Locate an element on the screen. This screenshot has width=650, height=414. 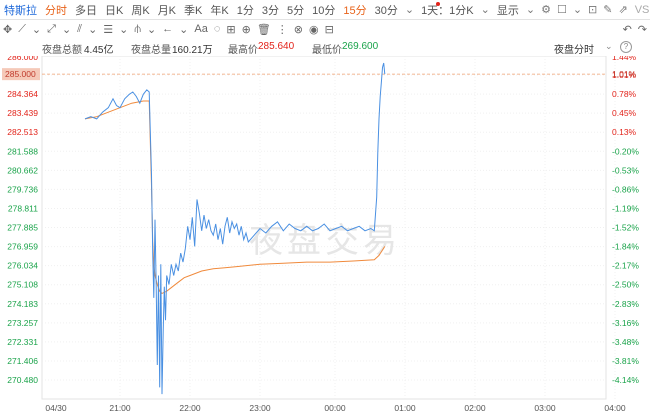
period-tab-12: 30分 is located at coordinates (386, 10).